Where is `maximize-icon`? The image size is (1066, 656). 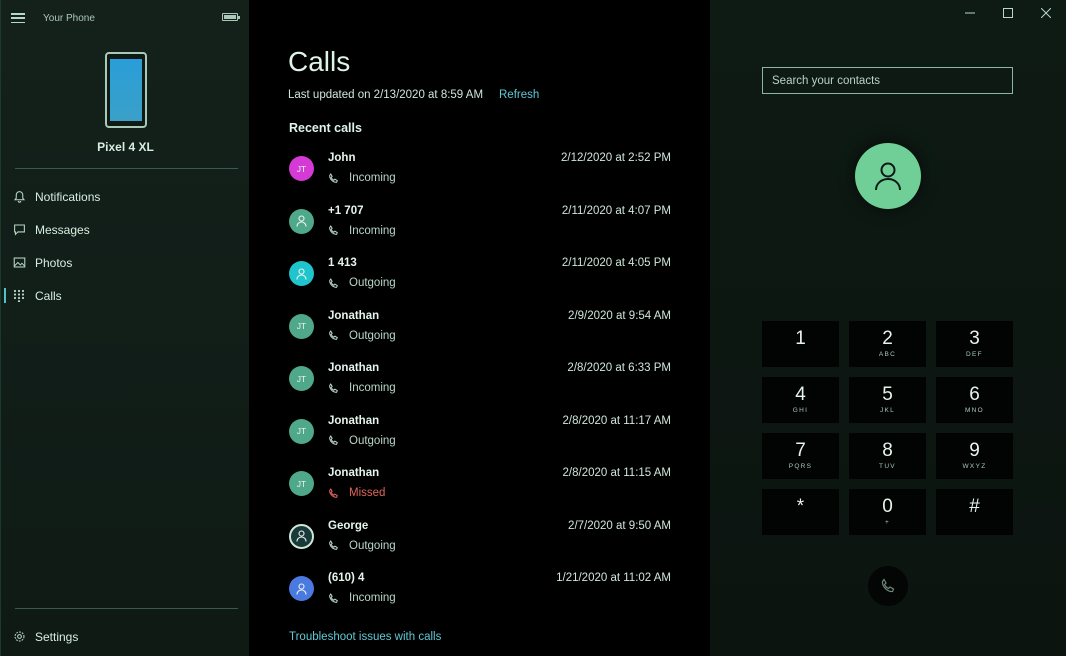 maximize-icon is located at coordinates (1008, 13).